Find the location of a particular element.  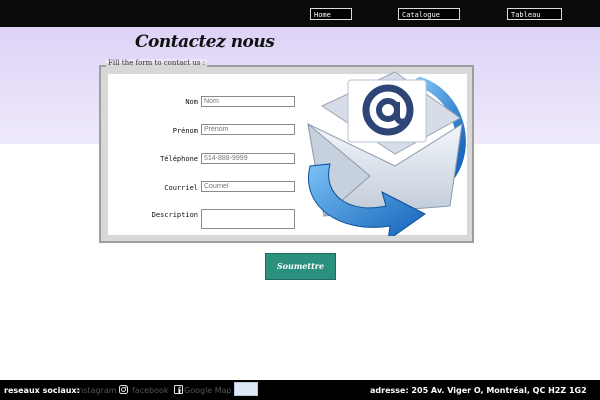

prenom-input is located at coordinates (248, 129).